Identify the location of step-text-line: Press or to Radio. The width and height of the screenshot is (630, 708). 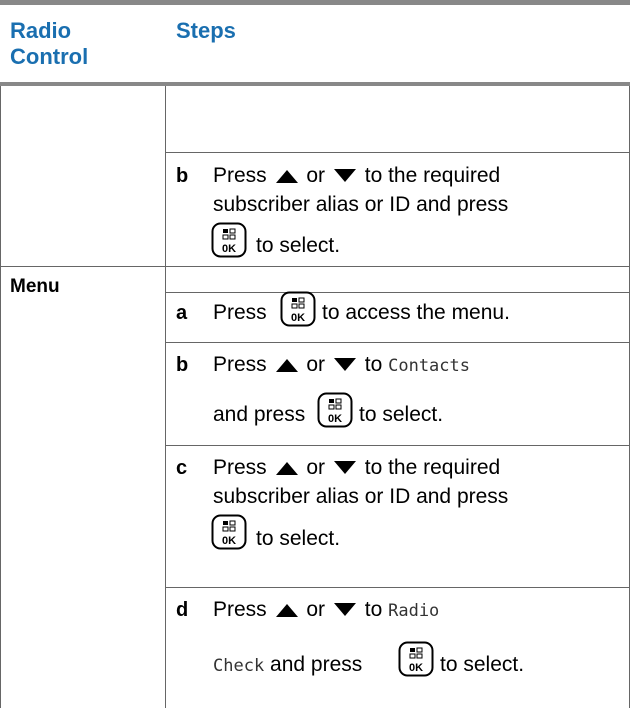
(326, 610).